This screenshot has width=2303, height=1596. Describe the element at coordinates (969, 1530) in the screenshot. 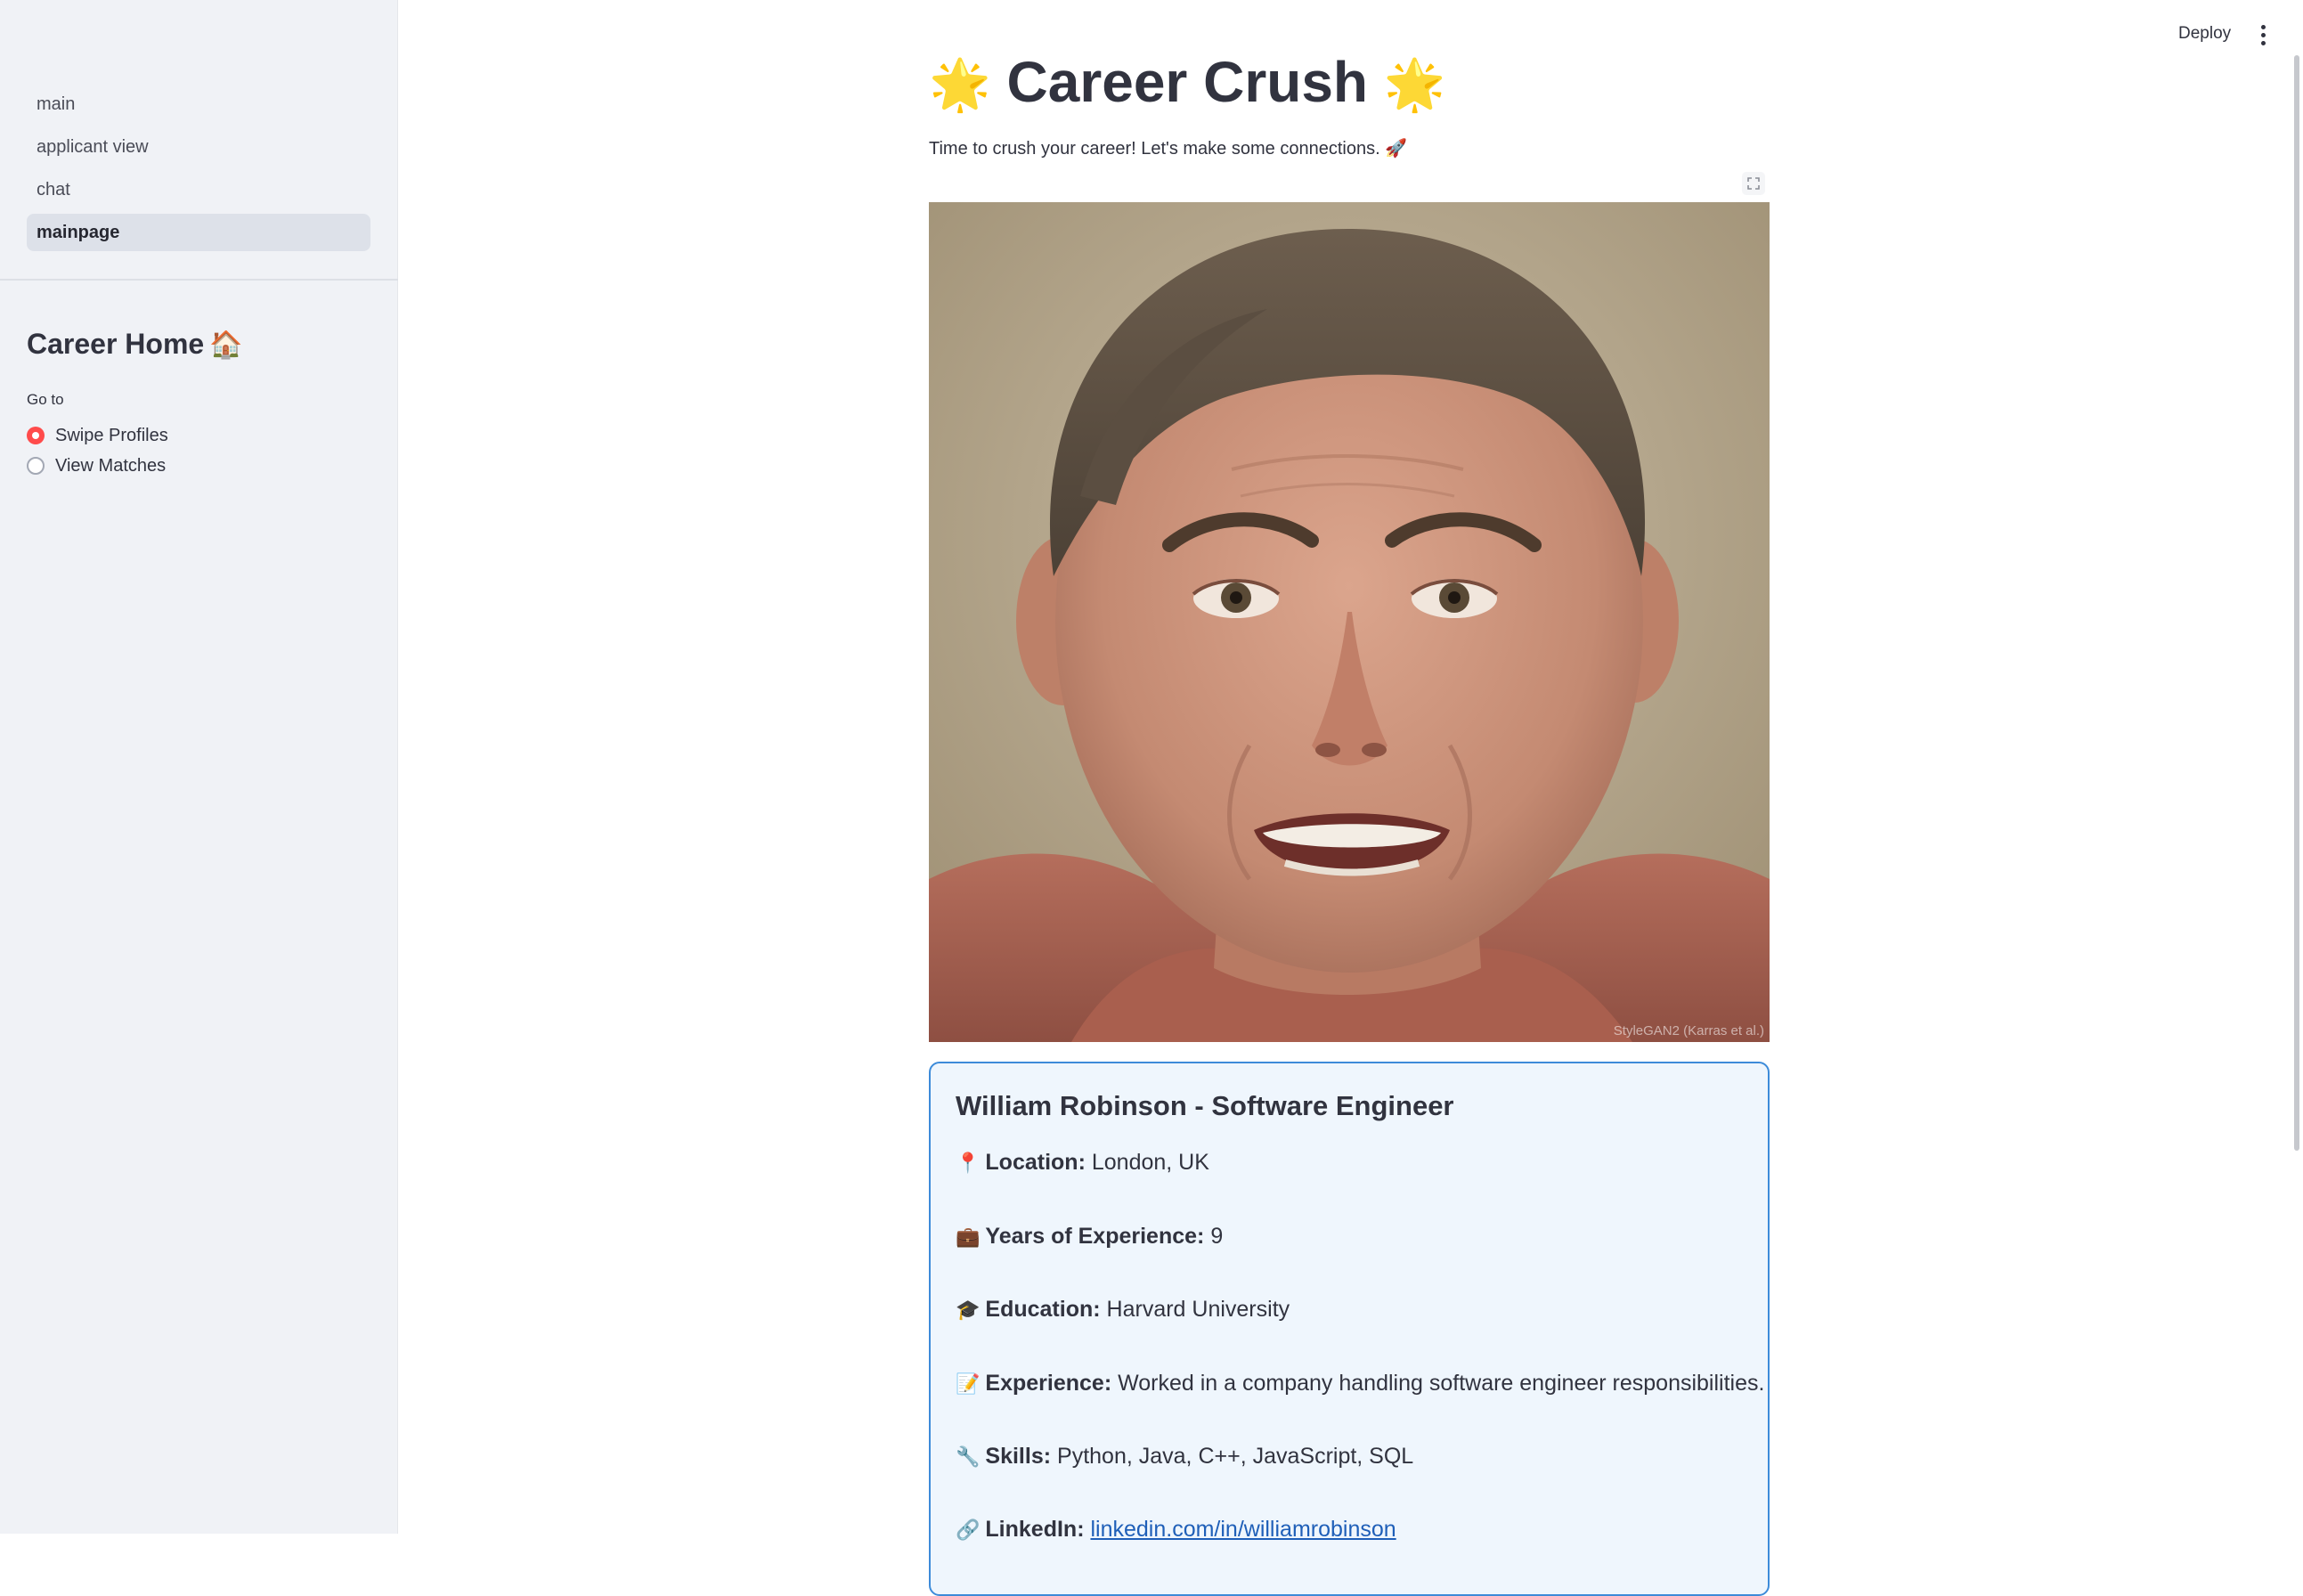

I see `link-icon: 🔗` at that location.